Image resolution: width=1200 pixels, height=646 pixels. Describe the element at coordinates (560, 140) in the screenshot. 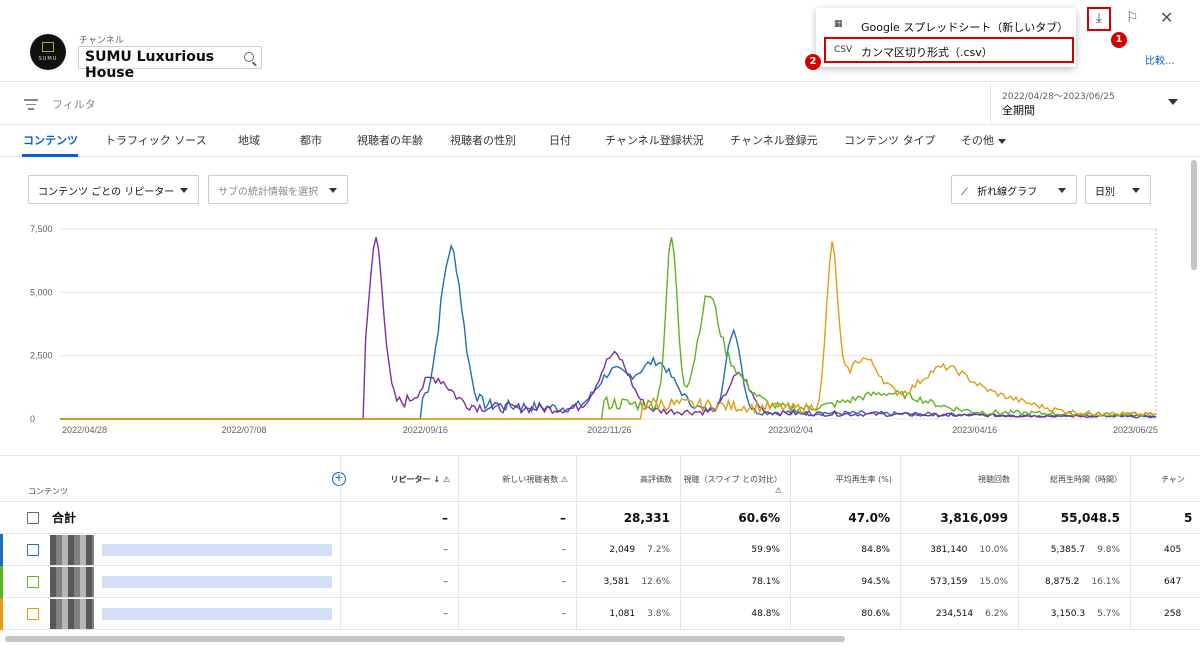

I see `tab-date: 日付` at that location.